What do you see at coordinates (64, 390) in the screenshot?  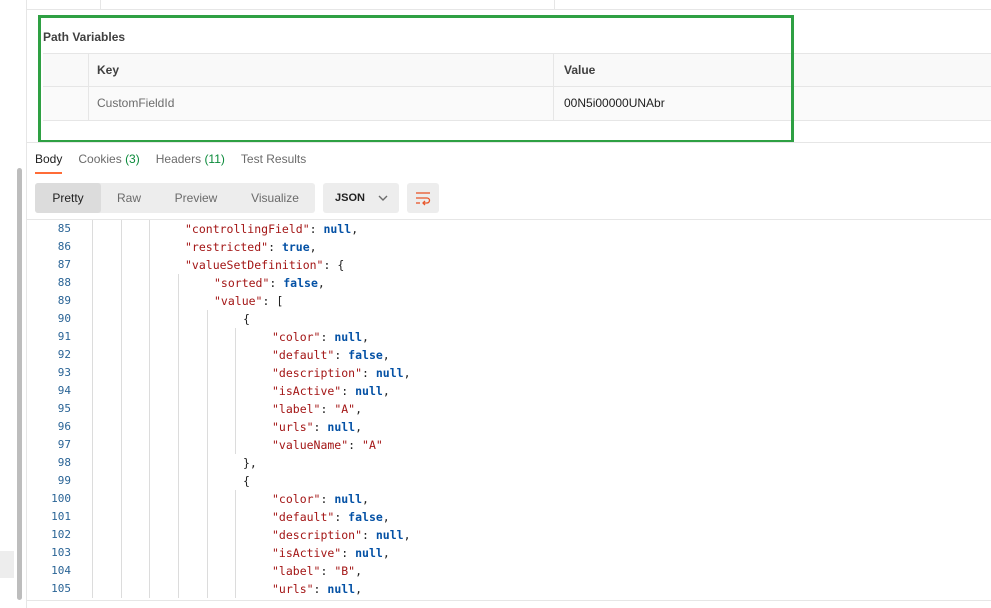 I see `line-number: 94` at bounding box center [64, 390].